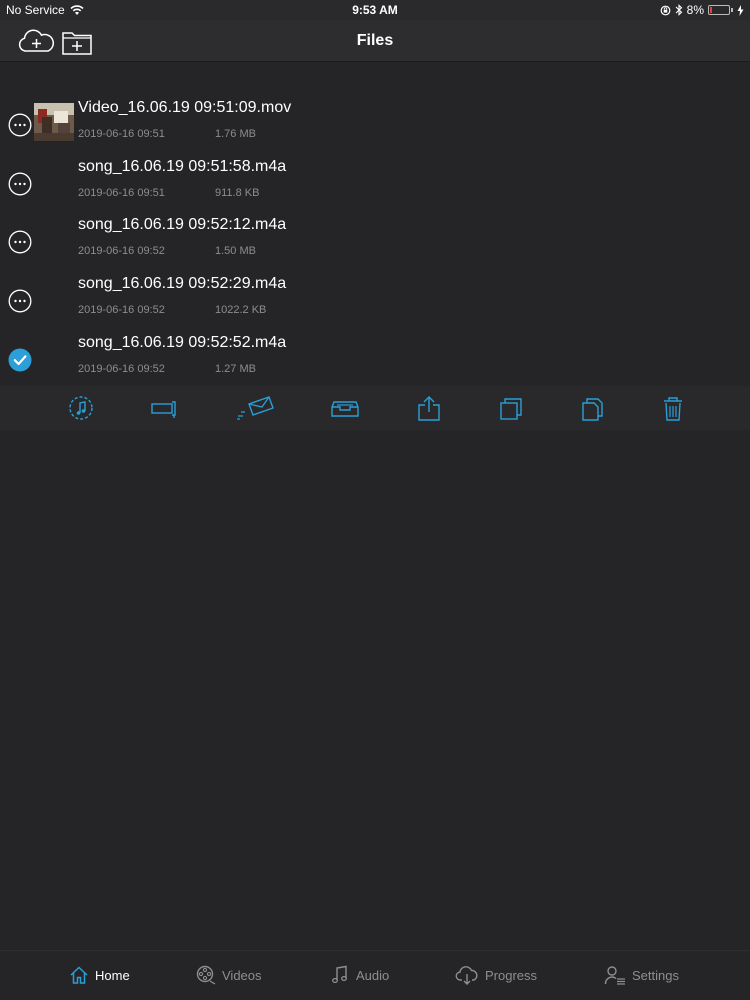 This screenshot has height=1000, width=750. What do you see at coordinates (719, 10) in the screenshot?
I see `battery-icon` at bounding box center [719, 10].